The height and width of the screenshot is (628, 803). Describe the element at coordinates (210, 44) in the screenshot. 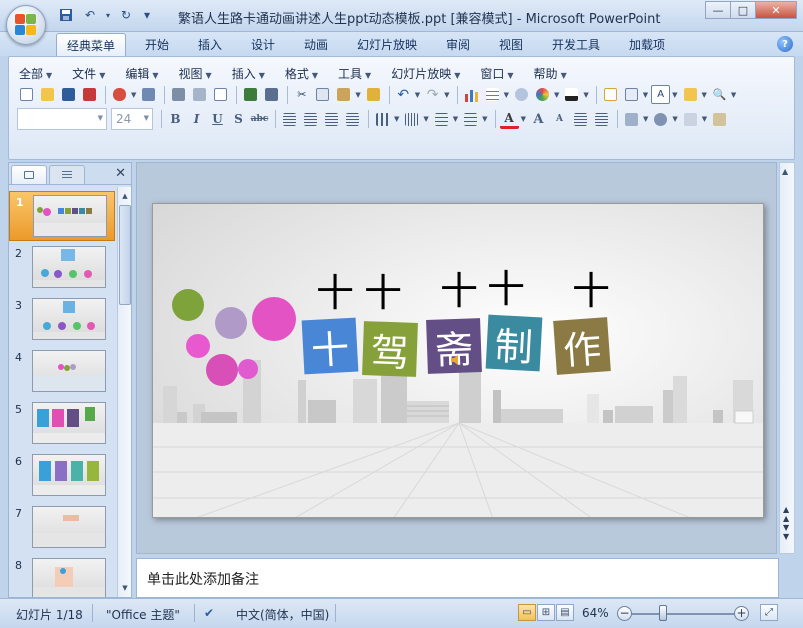

I see `tab-insert: 插入` at that location.